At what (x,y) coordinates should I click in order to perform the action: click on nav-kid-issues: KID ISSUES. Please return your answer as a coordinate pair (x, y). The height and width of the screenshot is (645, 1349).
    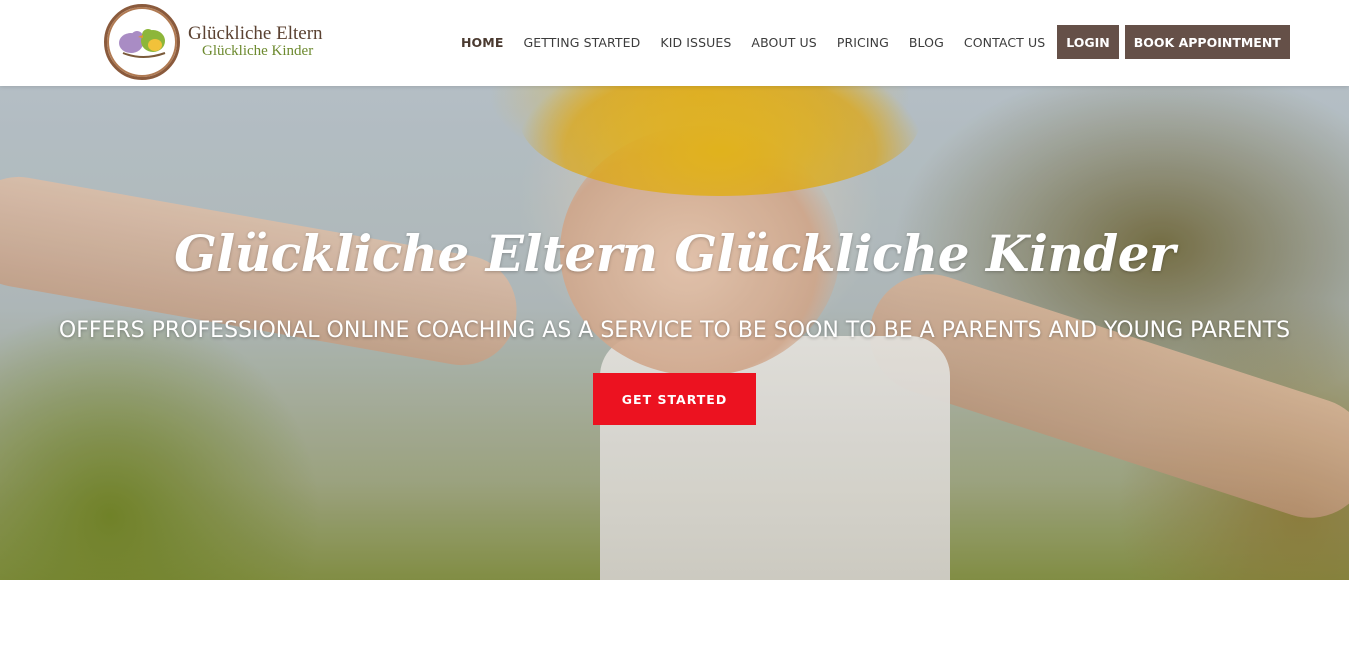
    Looking at the image, I should click on (695, 42).